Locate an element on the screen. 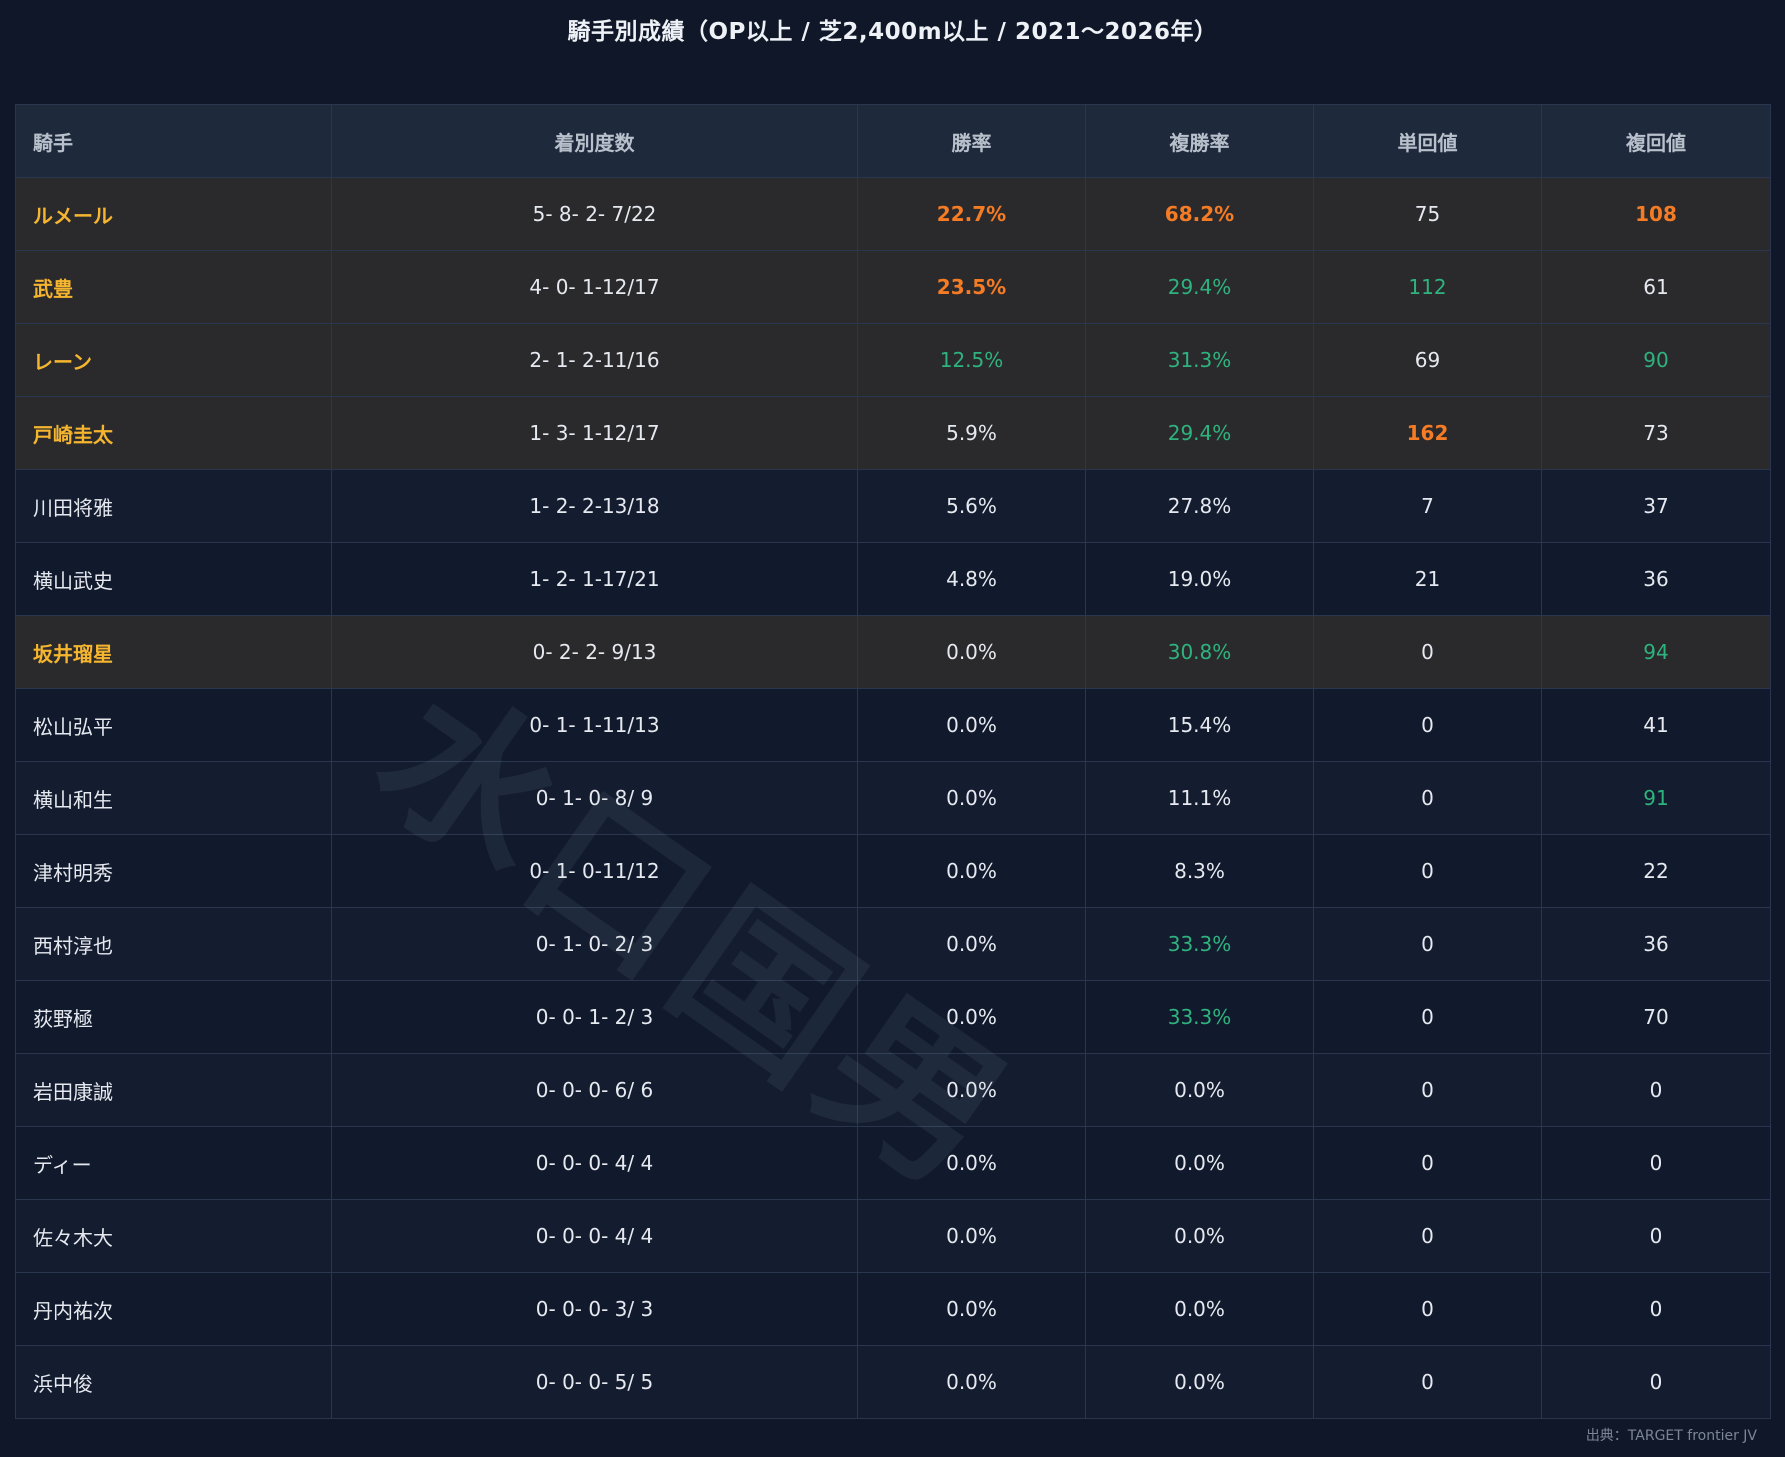 The width and height of the screenshot is (1785, 1457). table-row: 坂井瑠星 0- 2- 2- 9/13 0.0% 30.8% 0 94 is located at coordinates (893, 652).